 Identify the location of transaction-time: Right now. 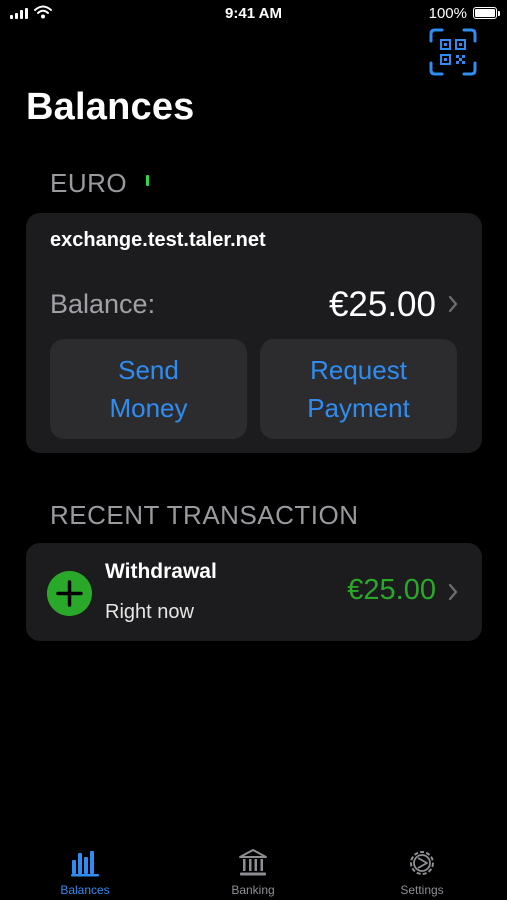
(149, 612).